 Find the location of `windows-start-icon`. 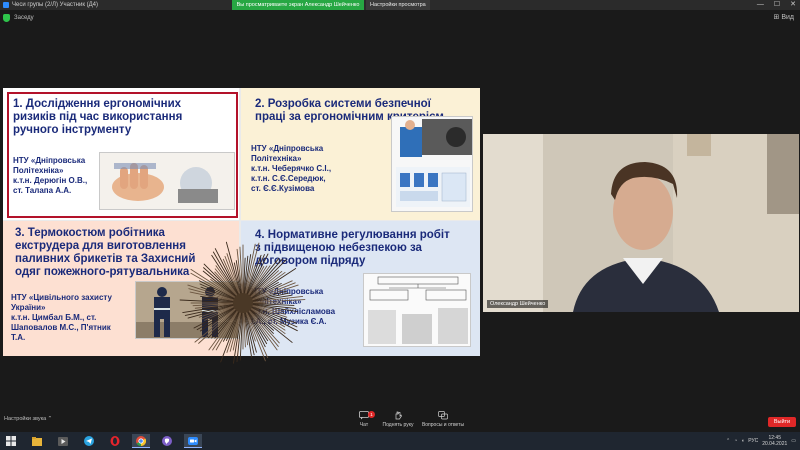

windows-start-icon is located at coordinates (11, 441).